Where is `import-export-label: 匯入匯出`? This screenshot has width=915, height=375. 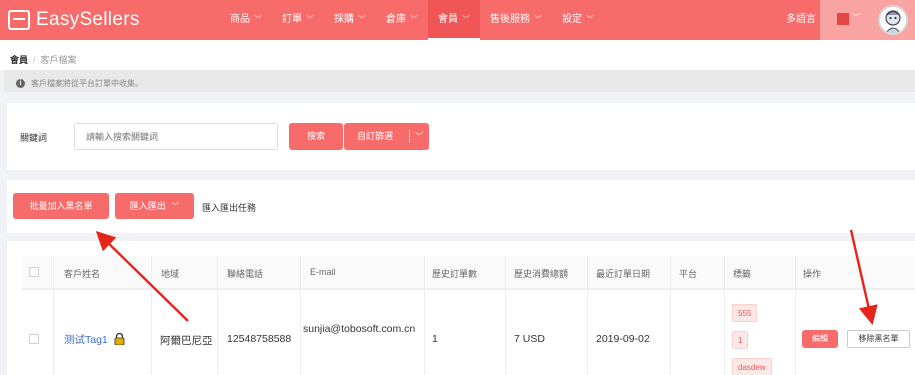
import-export-label: 匯入匯出 is located at coordinates (147, 206).